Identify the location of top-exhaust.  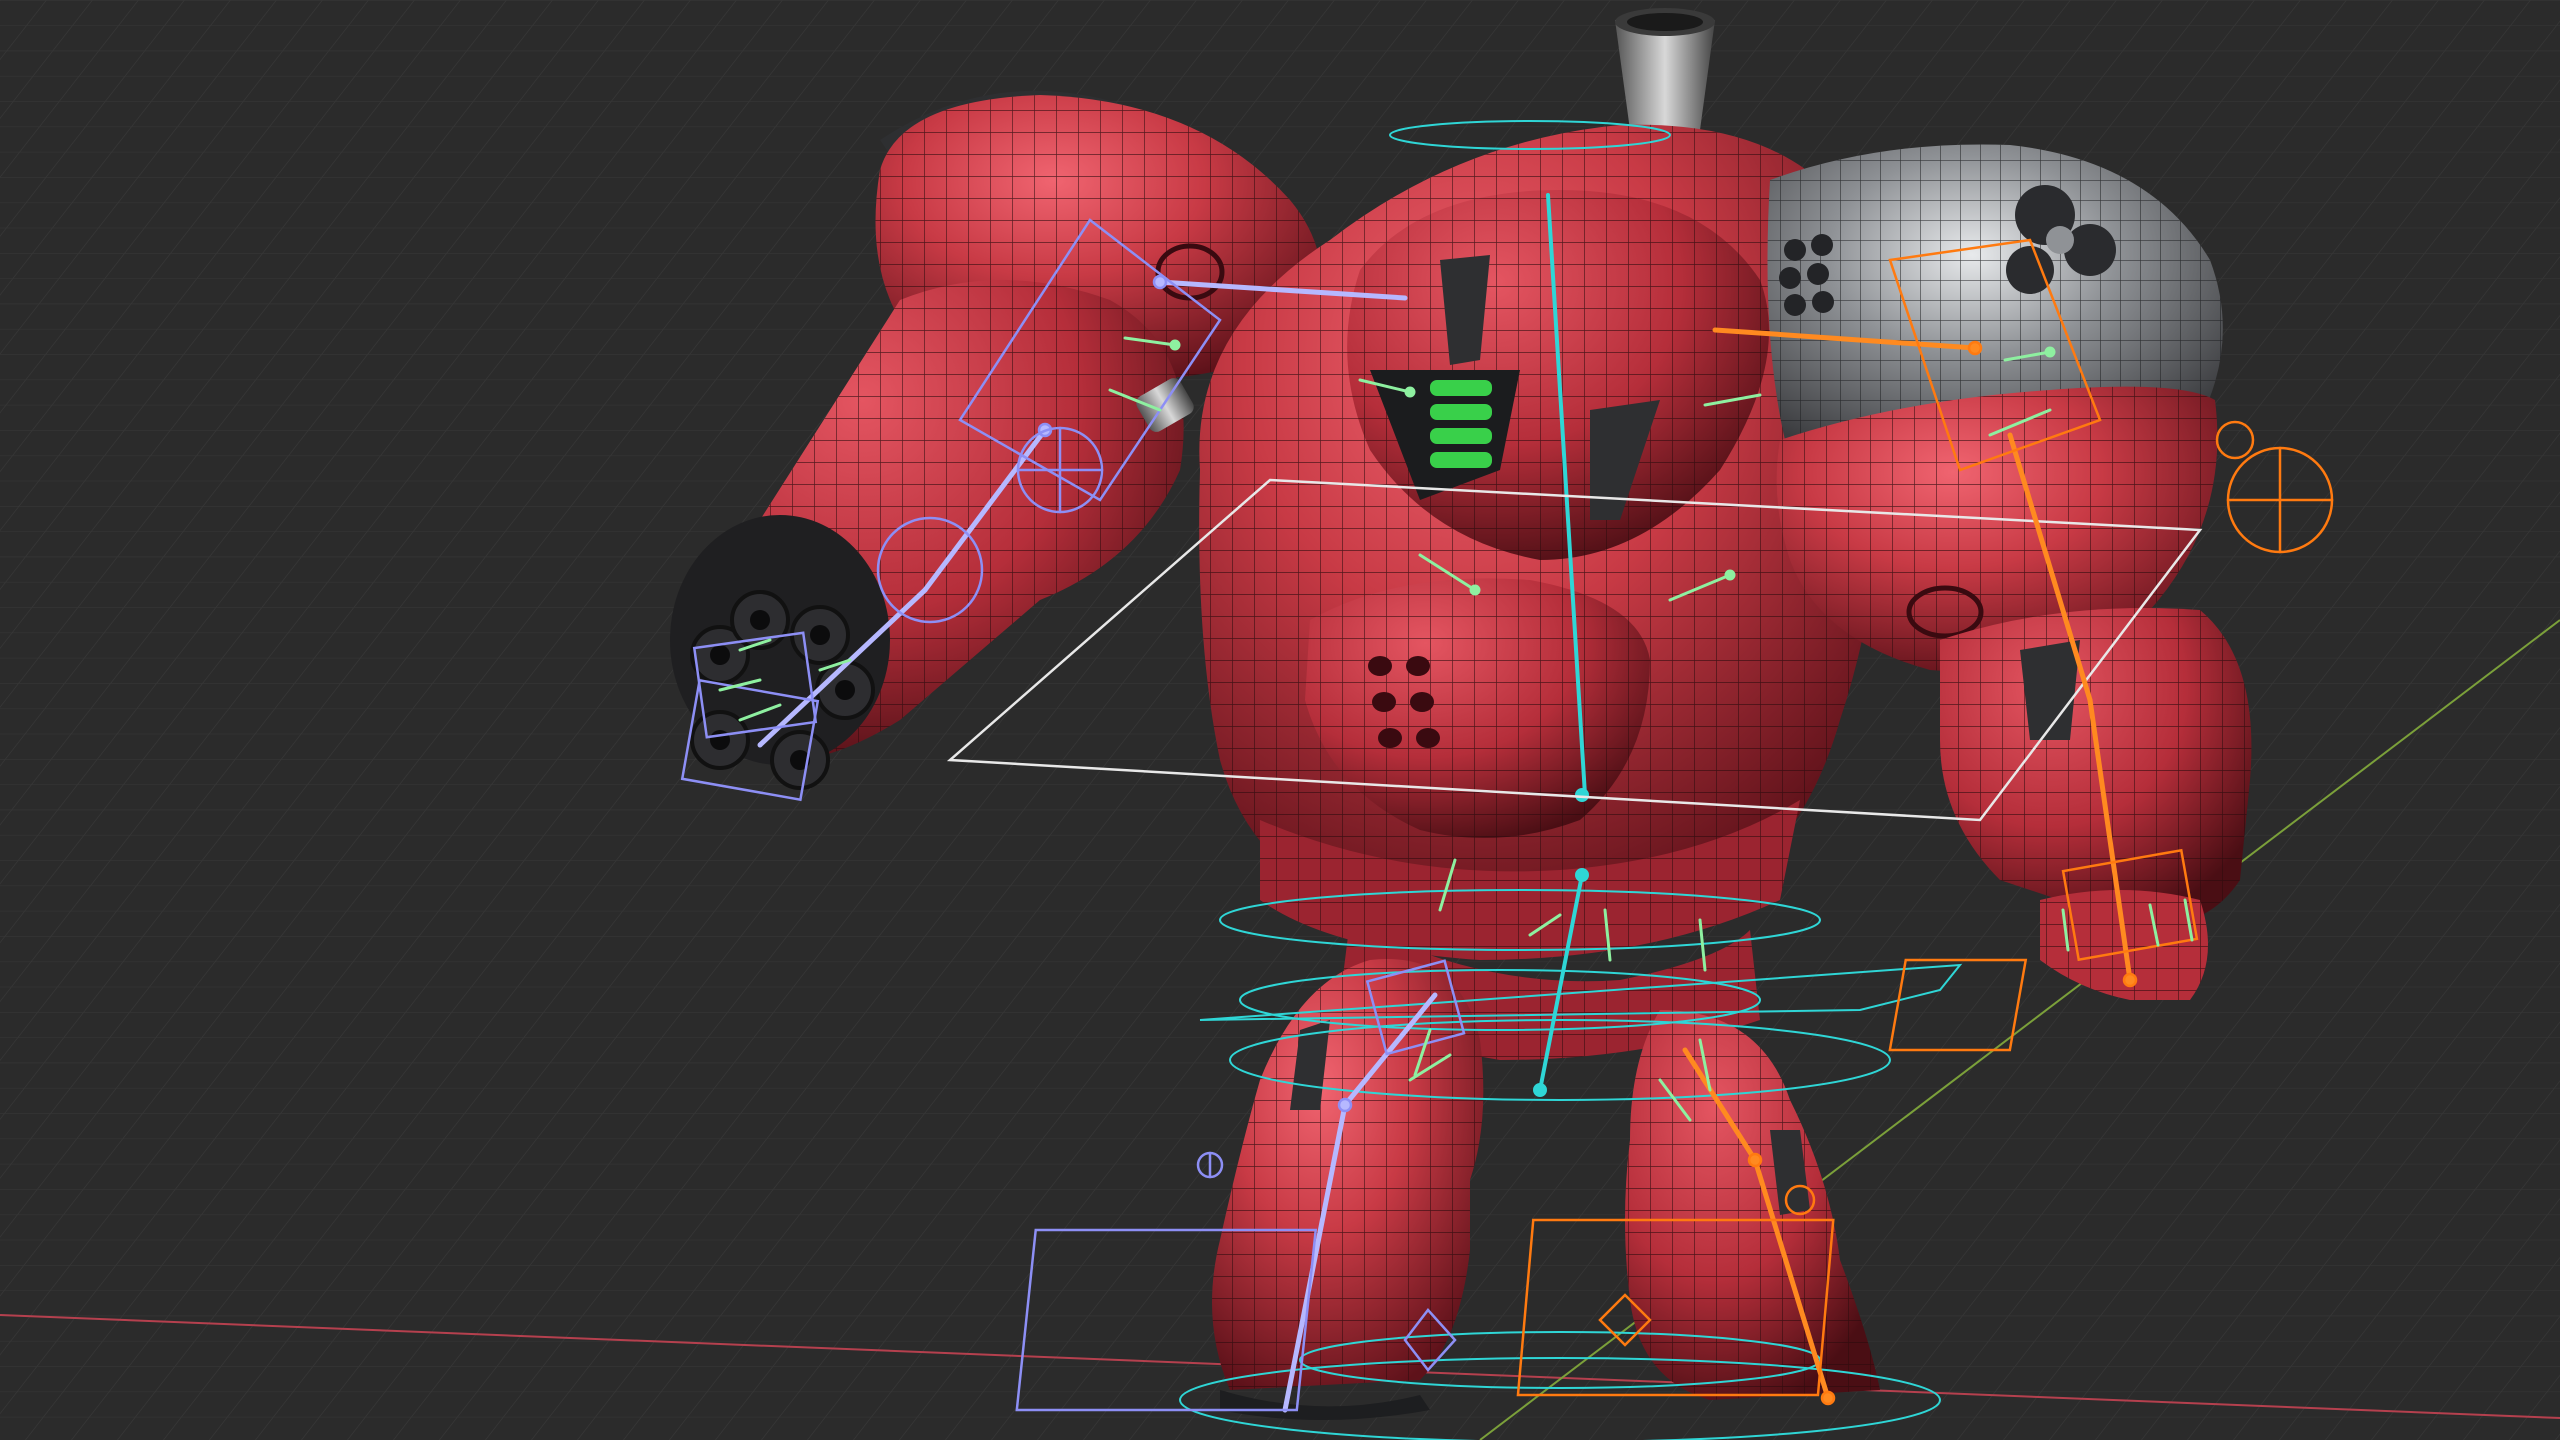
(1665, 69).